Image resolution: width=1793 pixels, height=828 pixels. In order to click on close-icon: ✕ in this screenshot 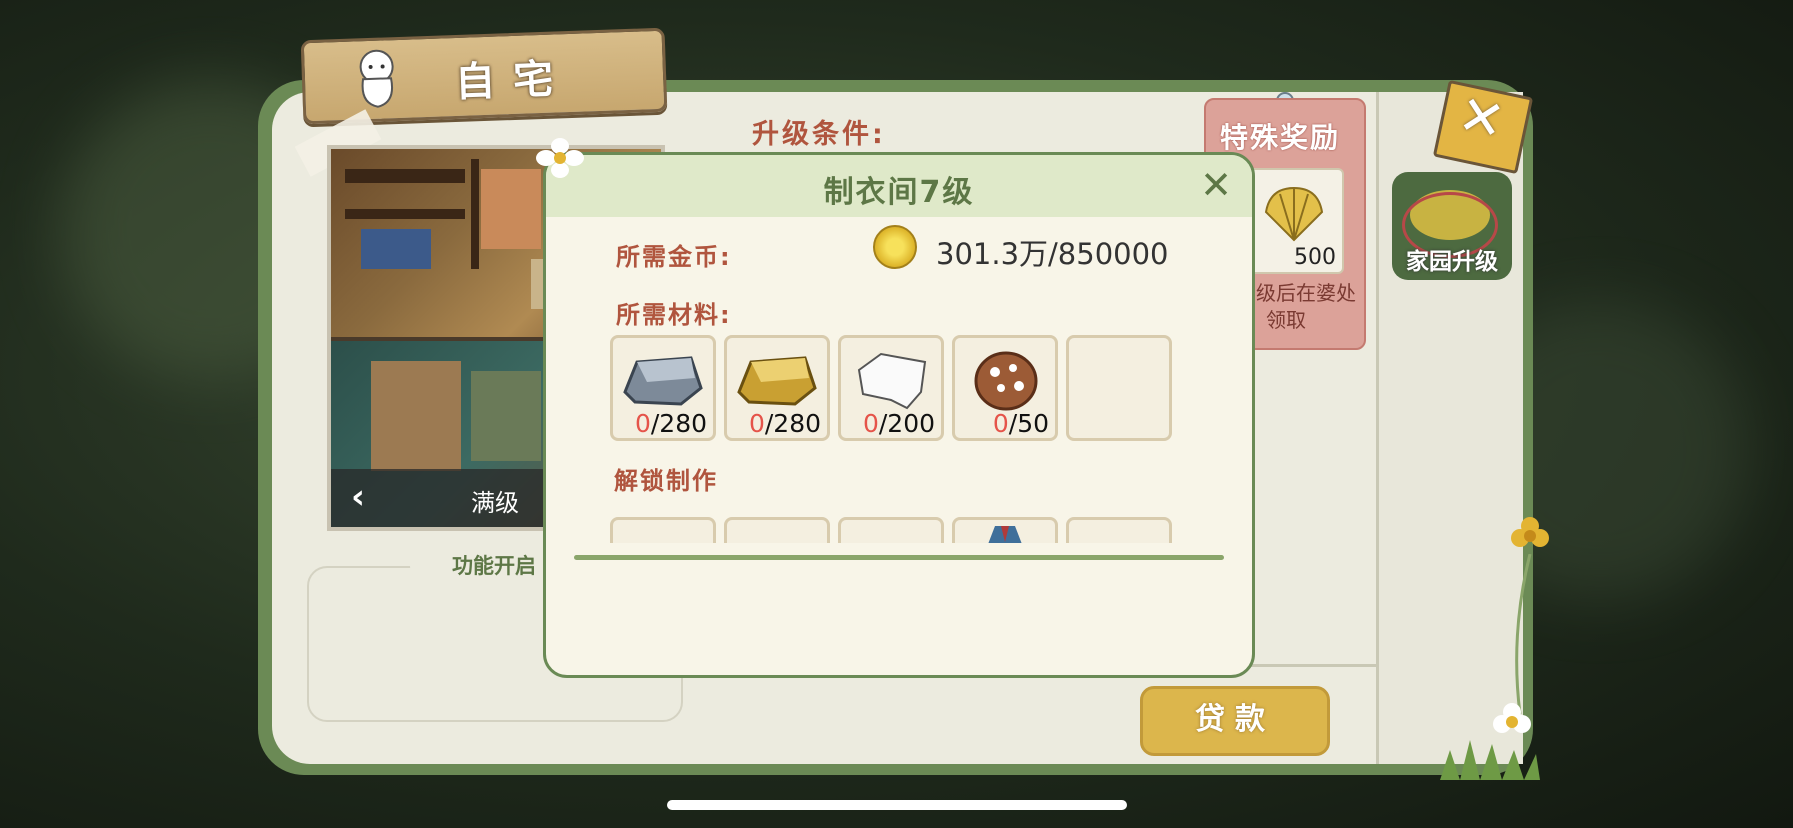, I will do `click(1481, 118)`.